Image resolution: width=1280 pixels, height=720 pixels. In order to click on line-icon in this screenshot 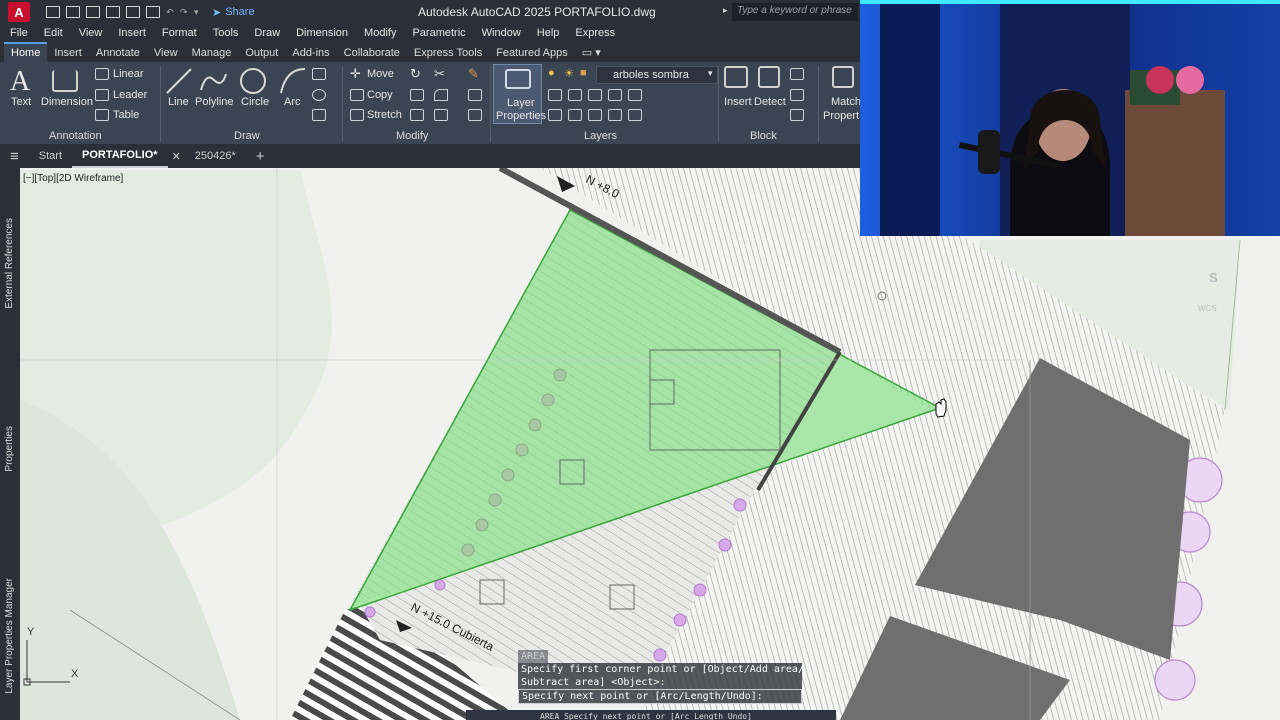, I will do `click(179, 81)`.